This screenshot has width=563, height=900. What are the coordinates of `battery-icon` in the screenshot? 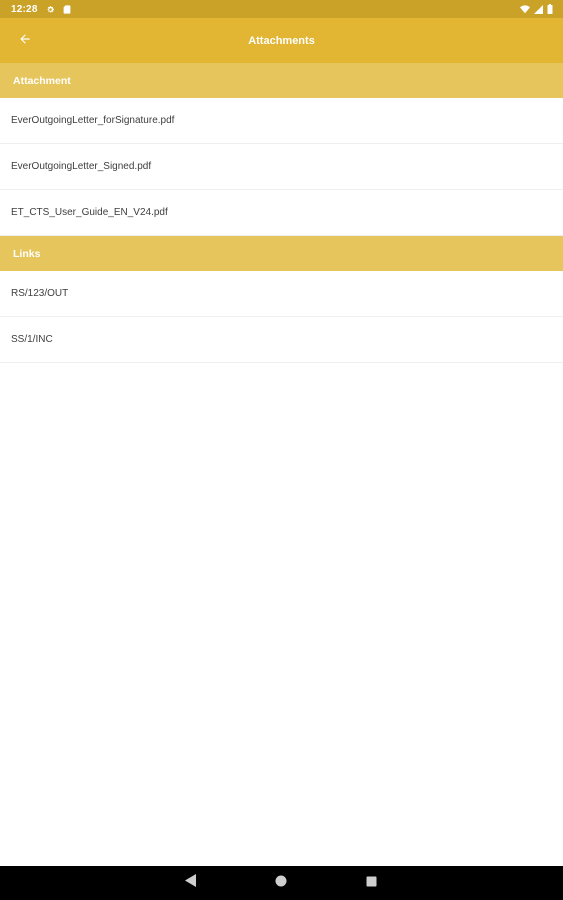 It's located at (550, 9).